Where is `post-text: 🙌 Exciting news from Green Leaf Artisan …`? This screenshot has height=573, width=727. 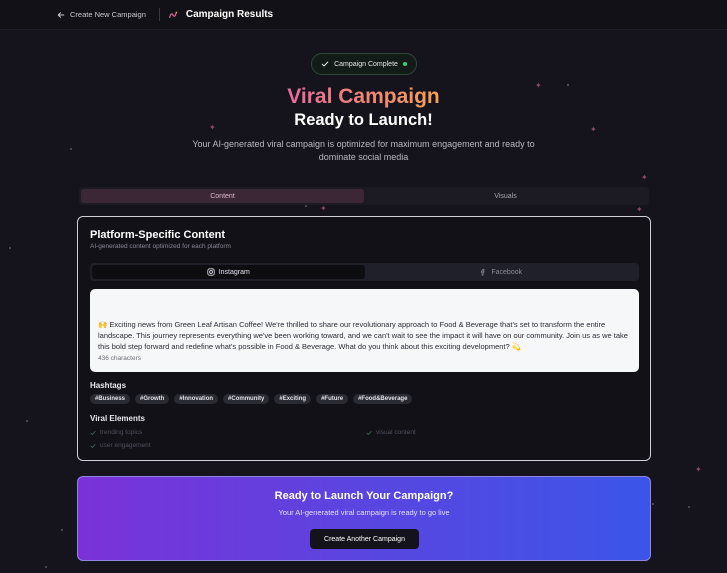 post-text: 🙌 Exciting news from Green Leaf Artisan … is located at coordinates (363, 335).